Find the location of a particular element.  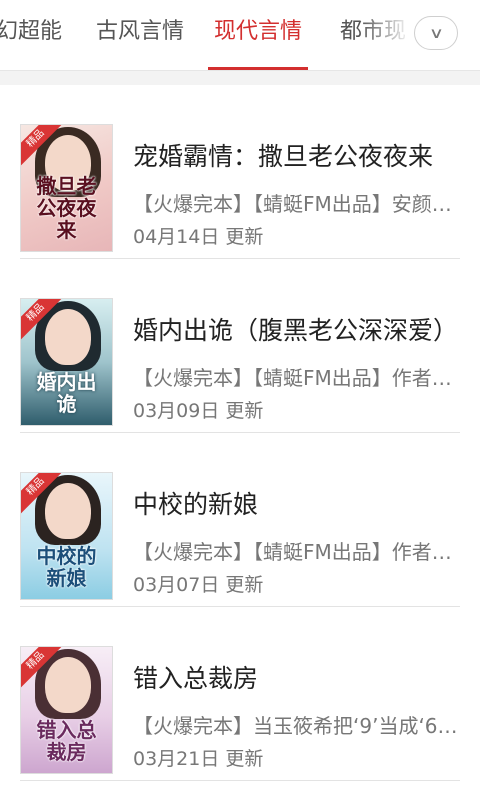

category-tabs: 幻超能 古风言情 现代言情 都市现 is located at coordinates (205, 35).